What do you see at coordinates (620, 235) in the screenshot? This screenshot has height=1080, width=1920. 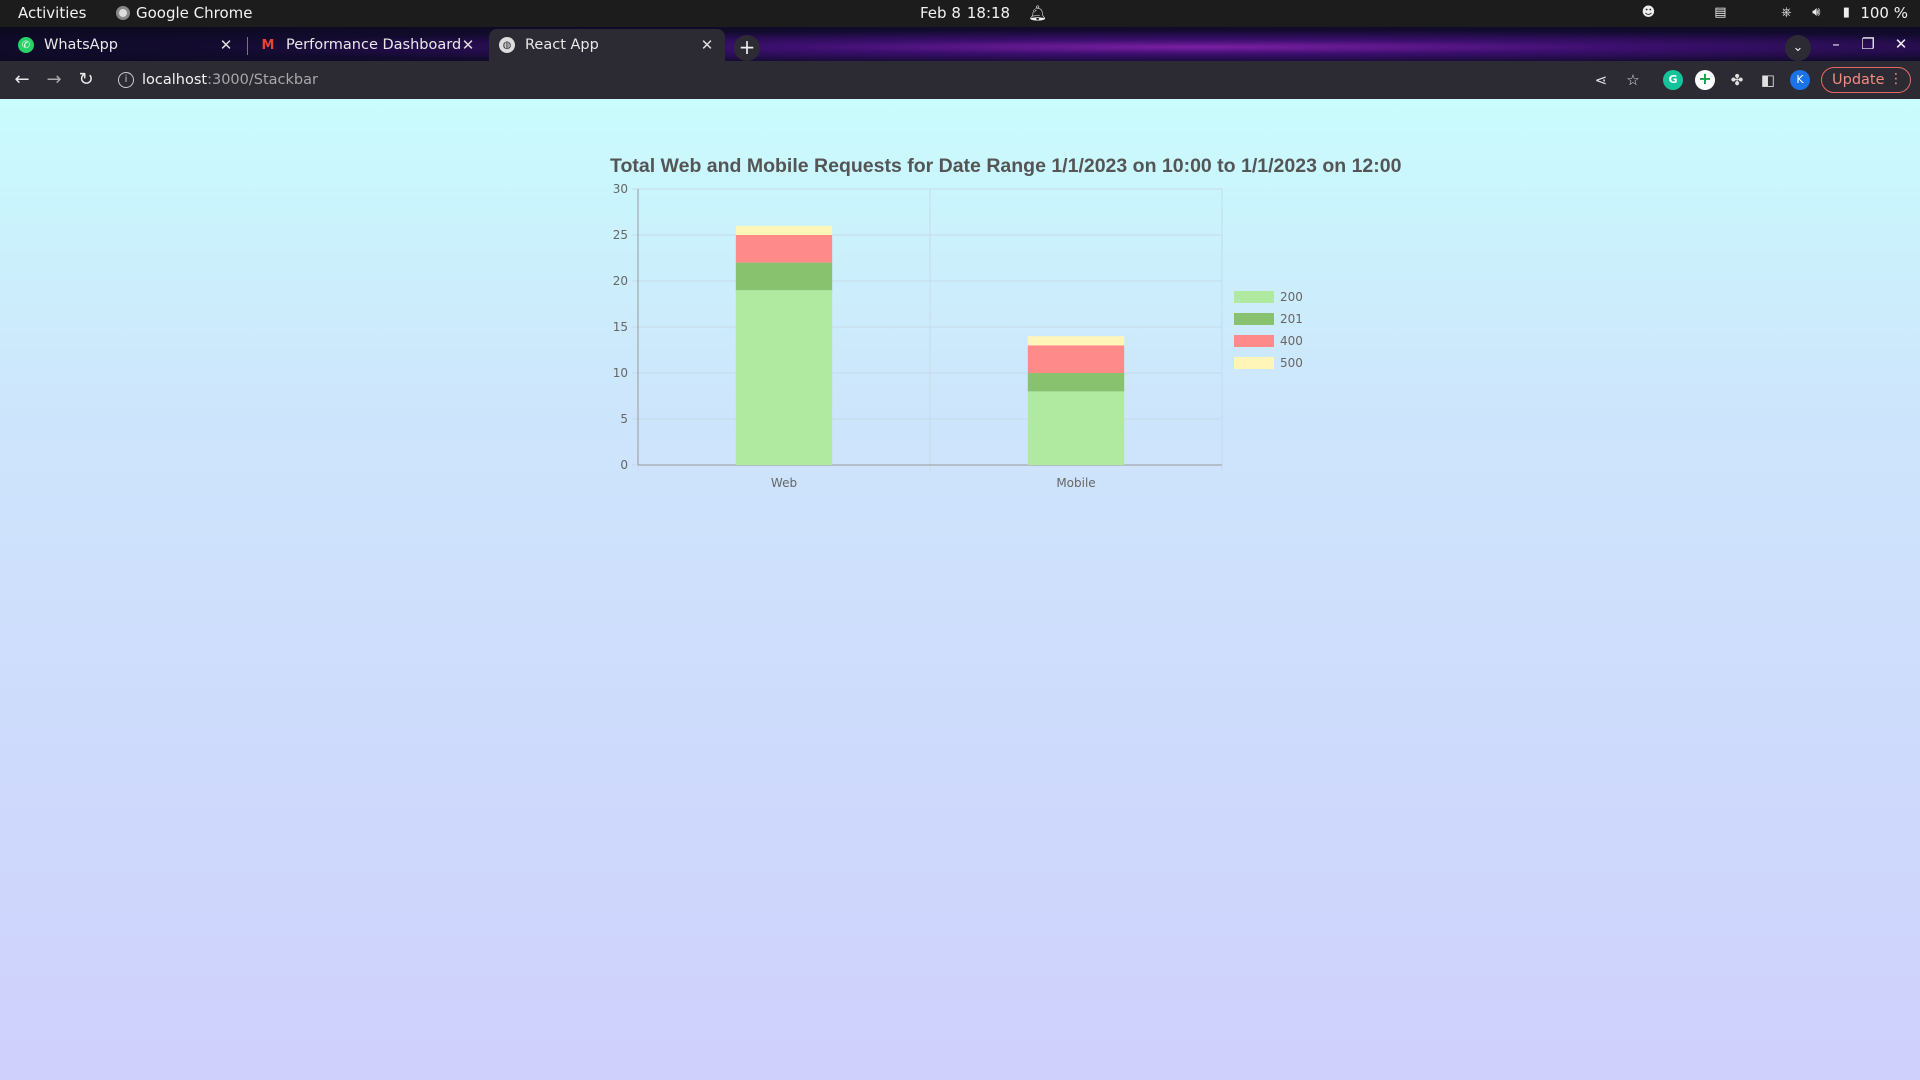 I see `y-tick-label: 25` at bounding box center [620, 235].